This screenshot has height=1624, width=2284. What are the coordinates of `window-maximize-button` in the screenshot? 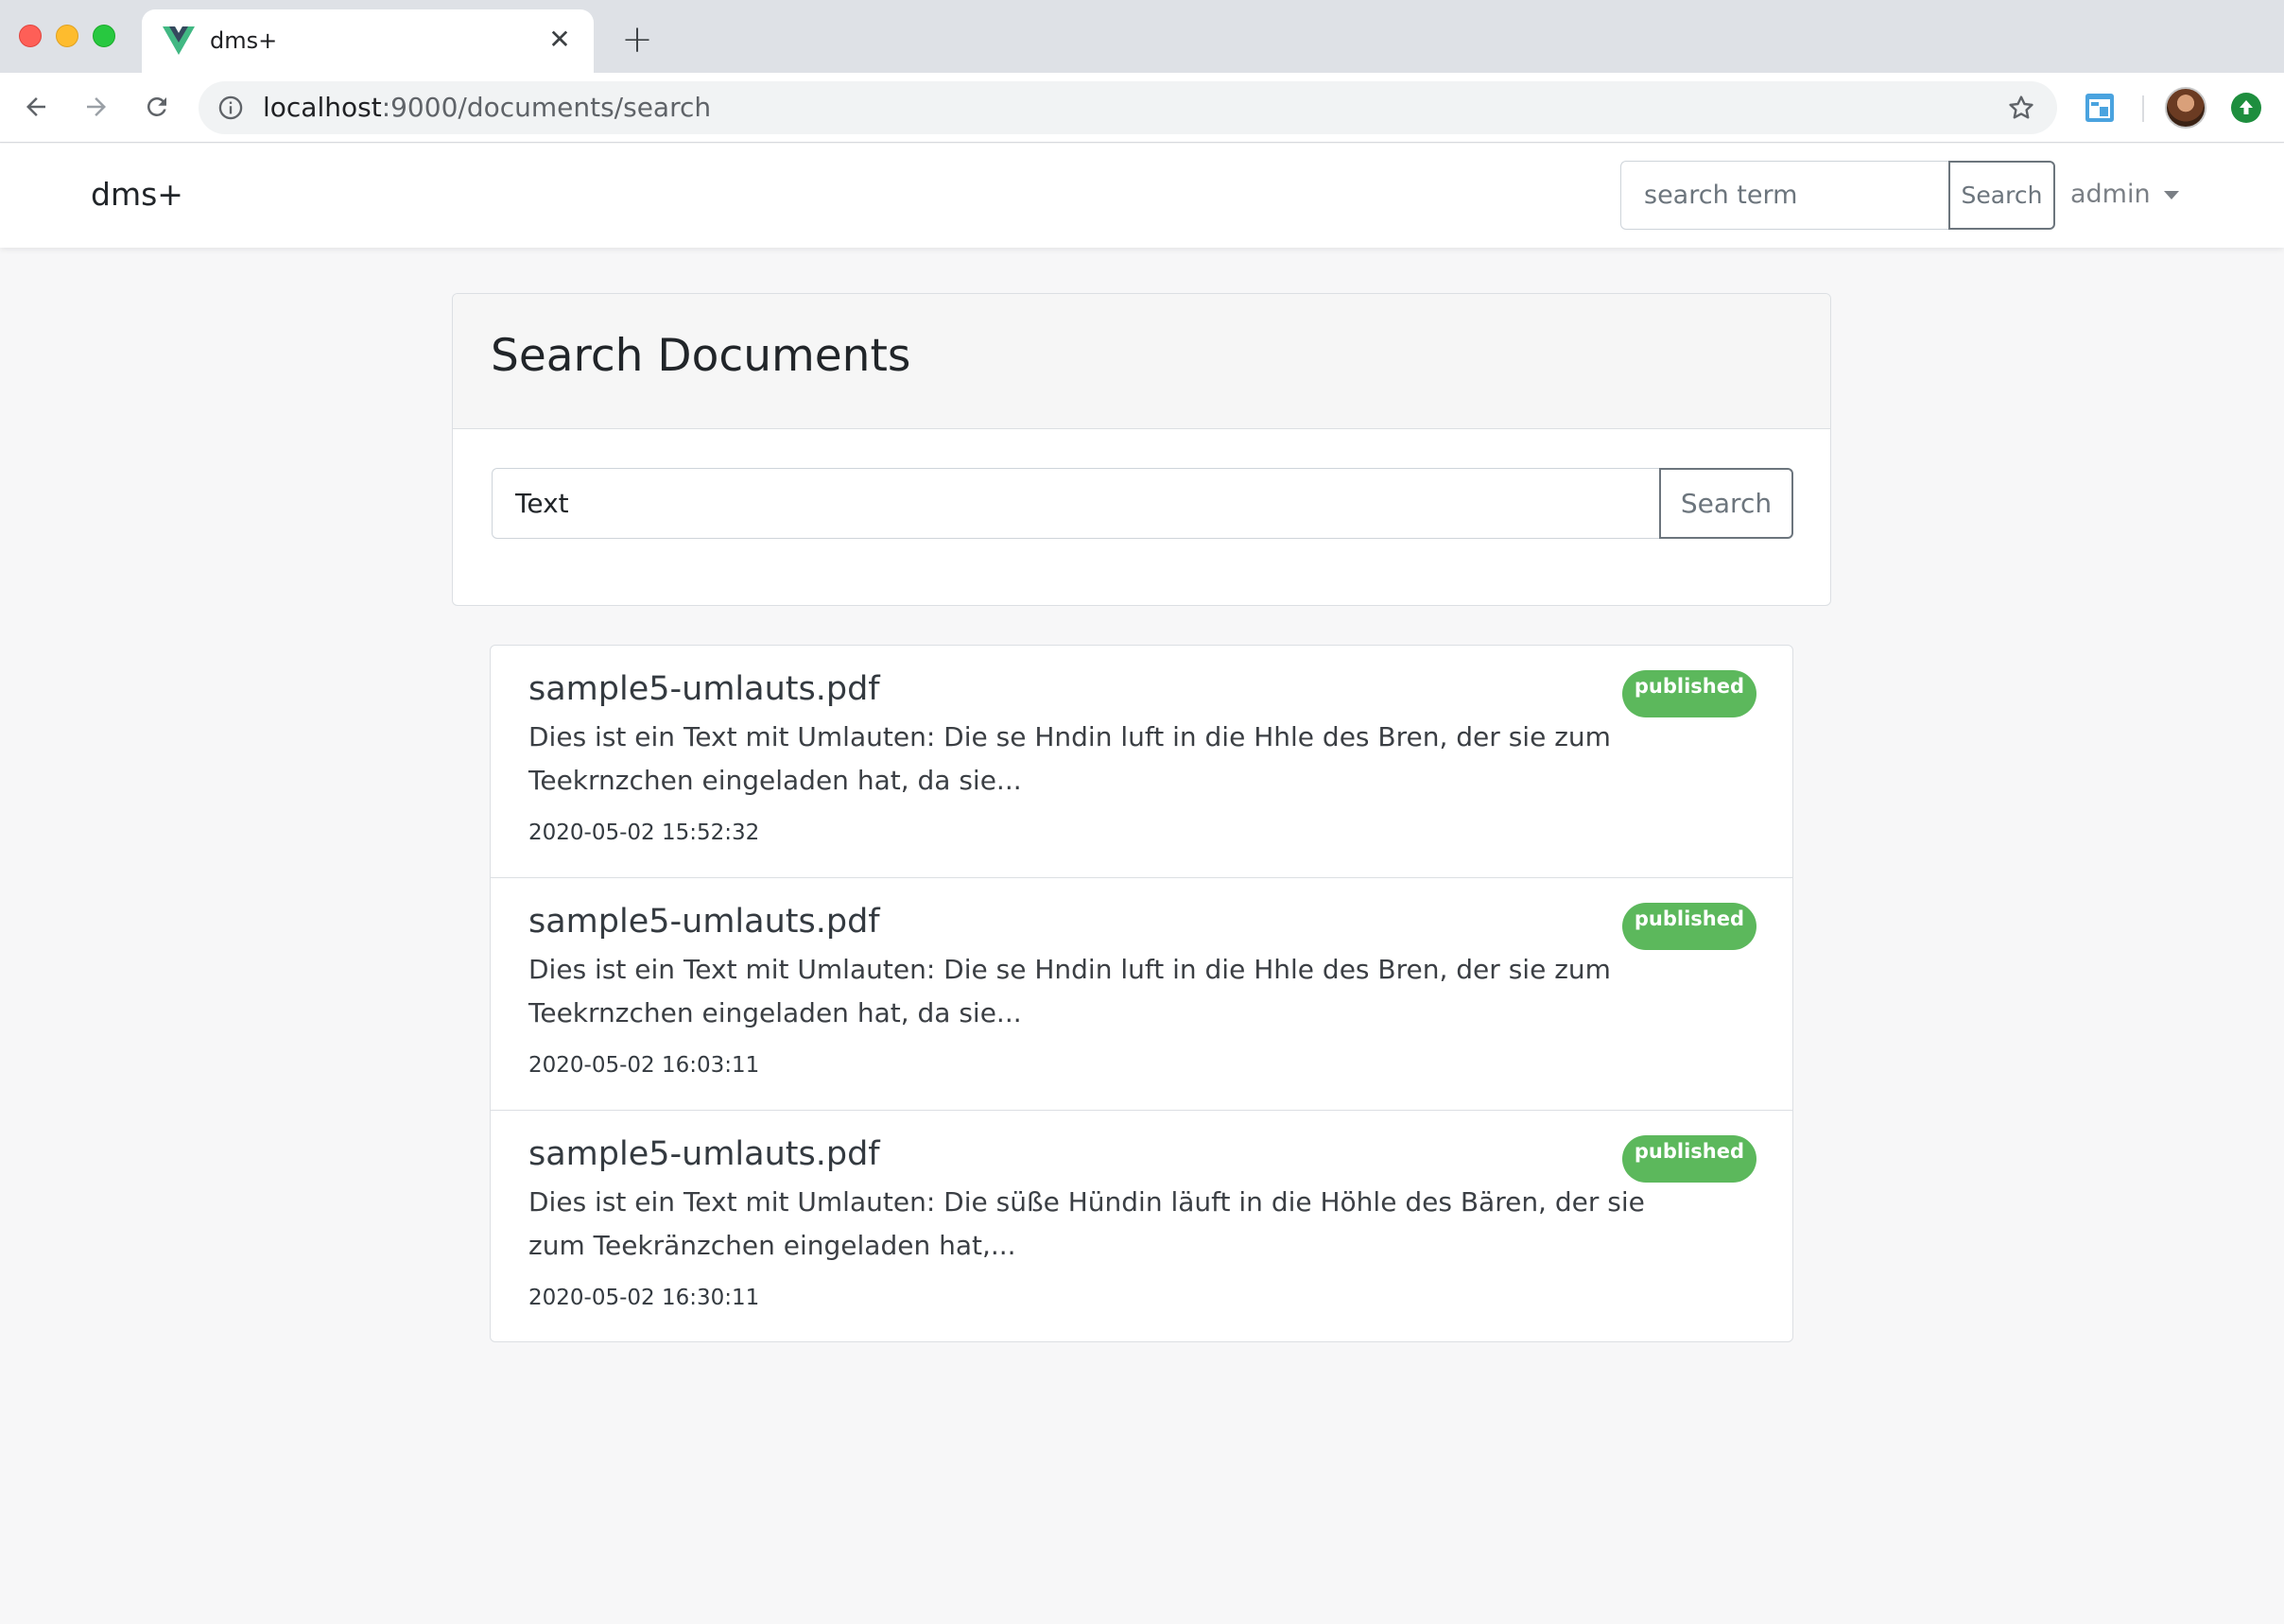 It's located at (104, 36).